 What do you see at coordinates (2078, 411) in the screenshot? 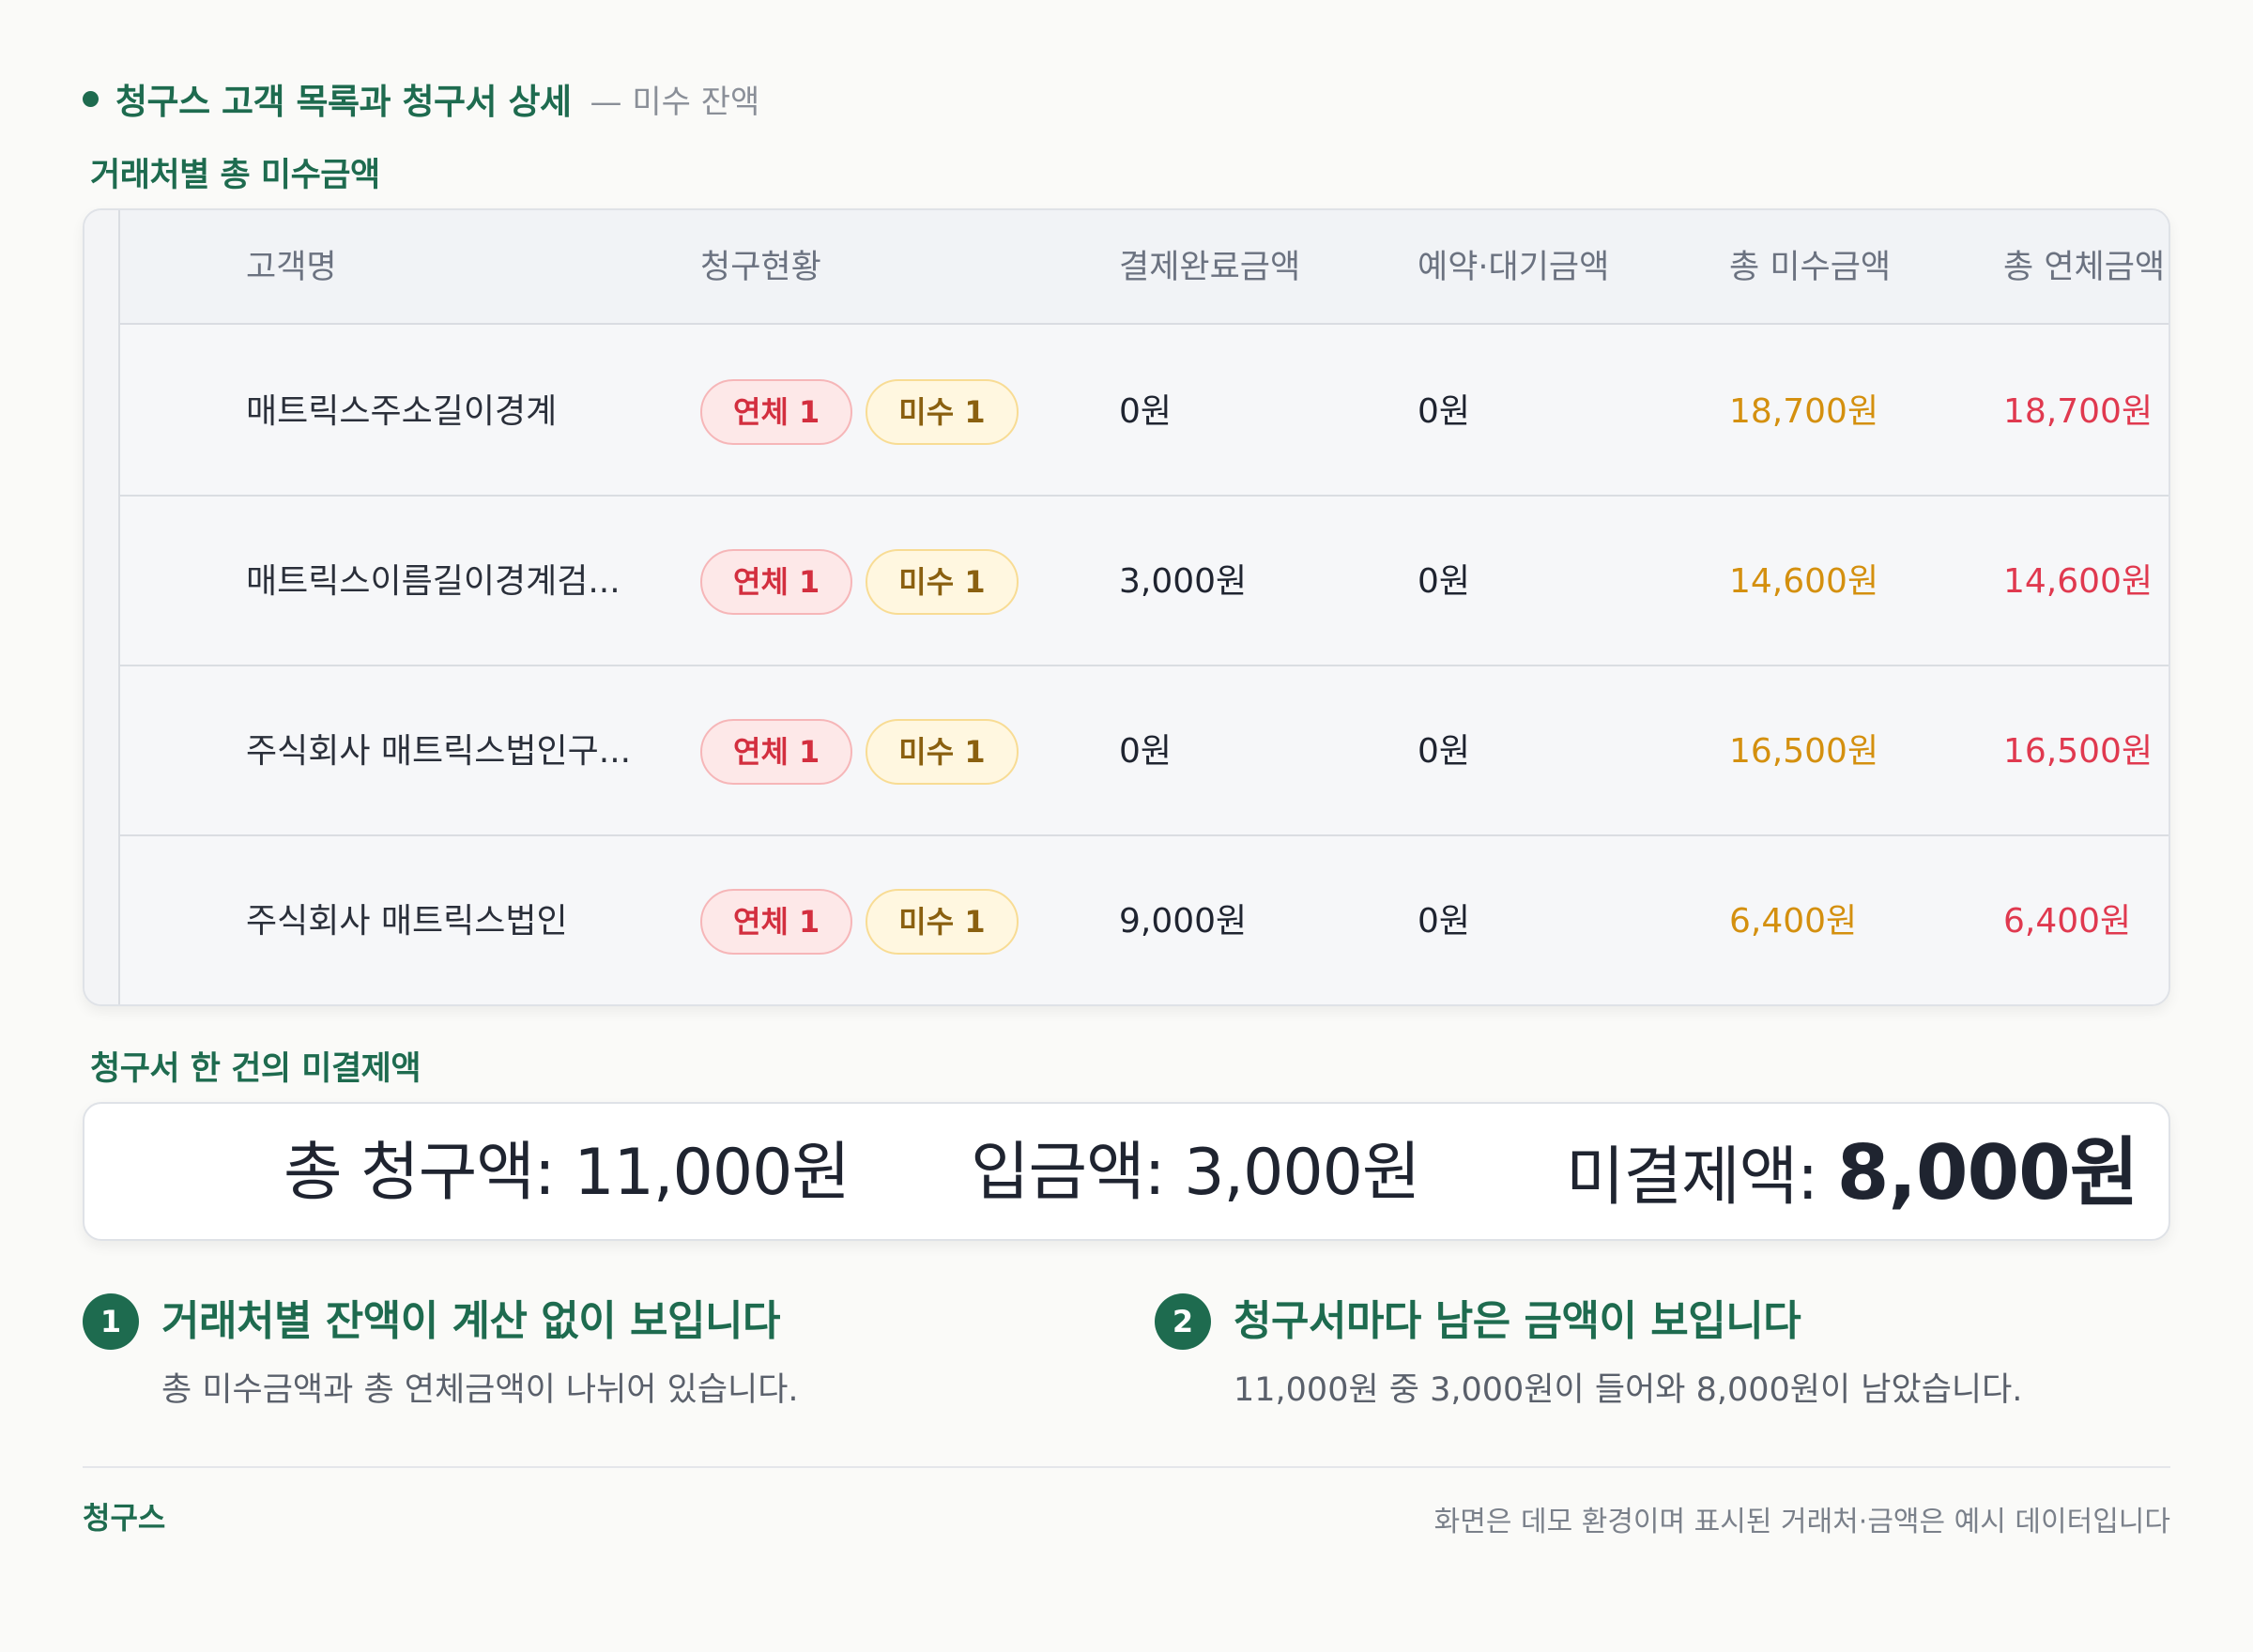
I see `total-overdue-amount: 18,700원` at bounding box center [2078, 411].